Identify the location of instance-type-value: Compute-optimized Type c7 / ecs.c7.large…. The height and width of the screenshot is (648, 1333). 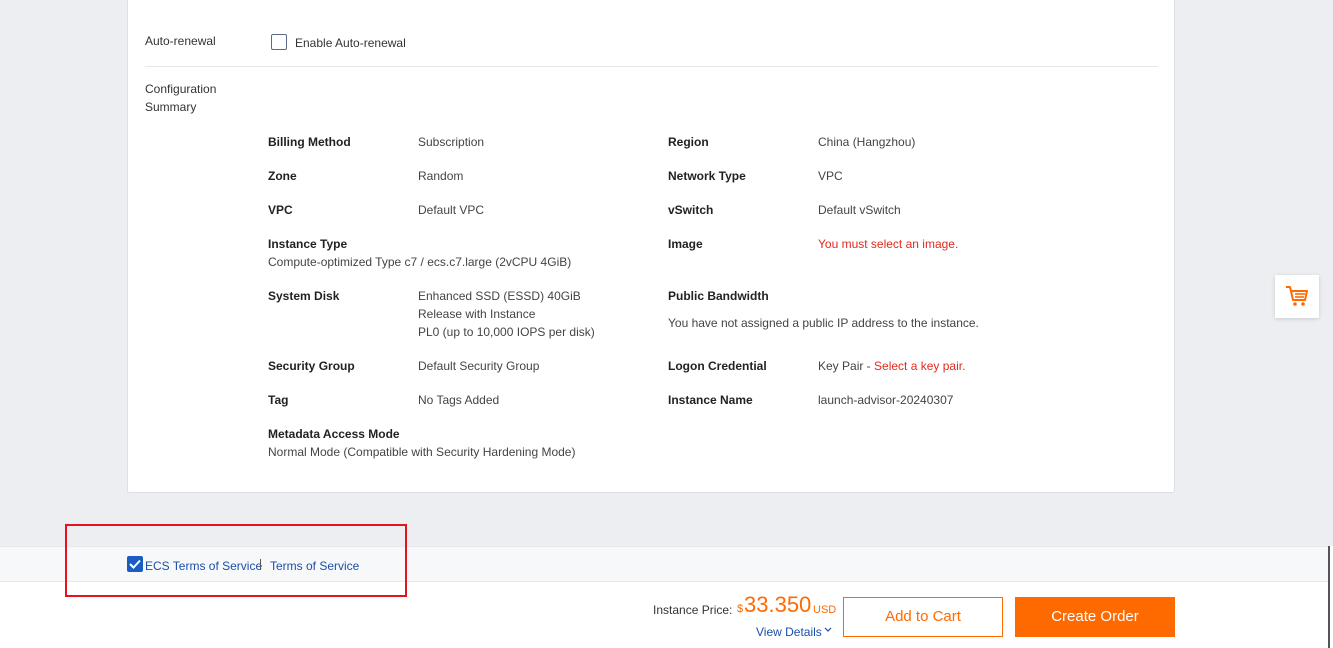
(420, 262).